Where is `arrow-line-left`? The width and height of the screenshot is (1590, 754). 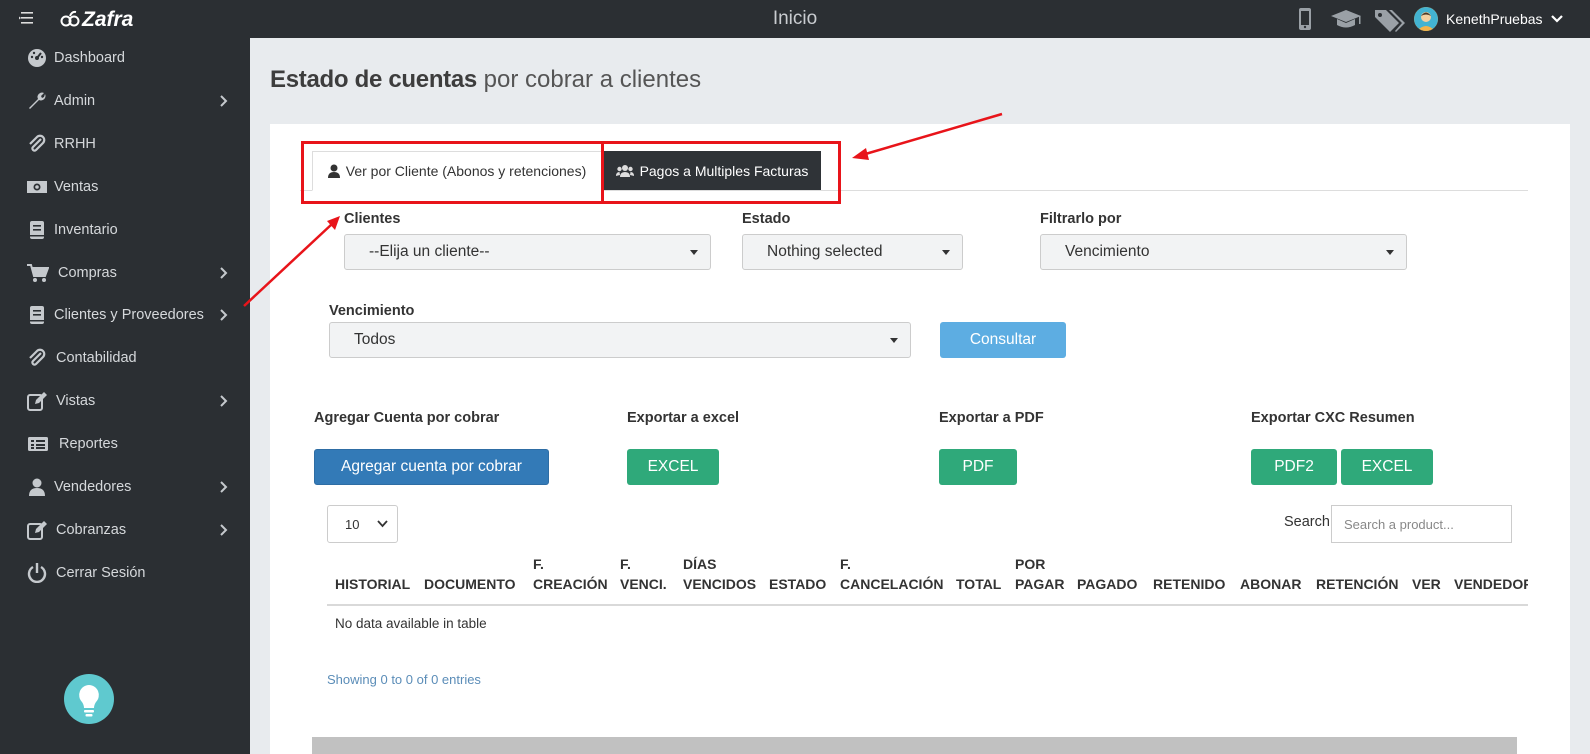 arrow-line-left is located at coordinates (288, 265).